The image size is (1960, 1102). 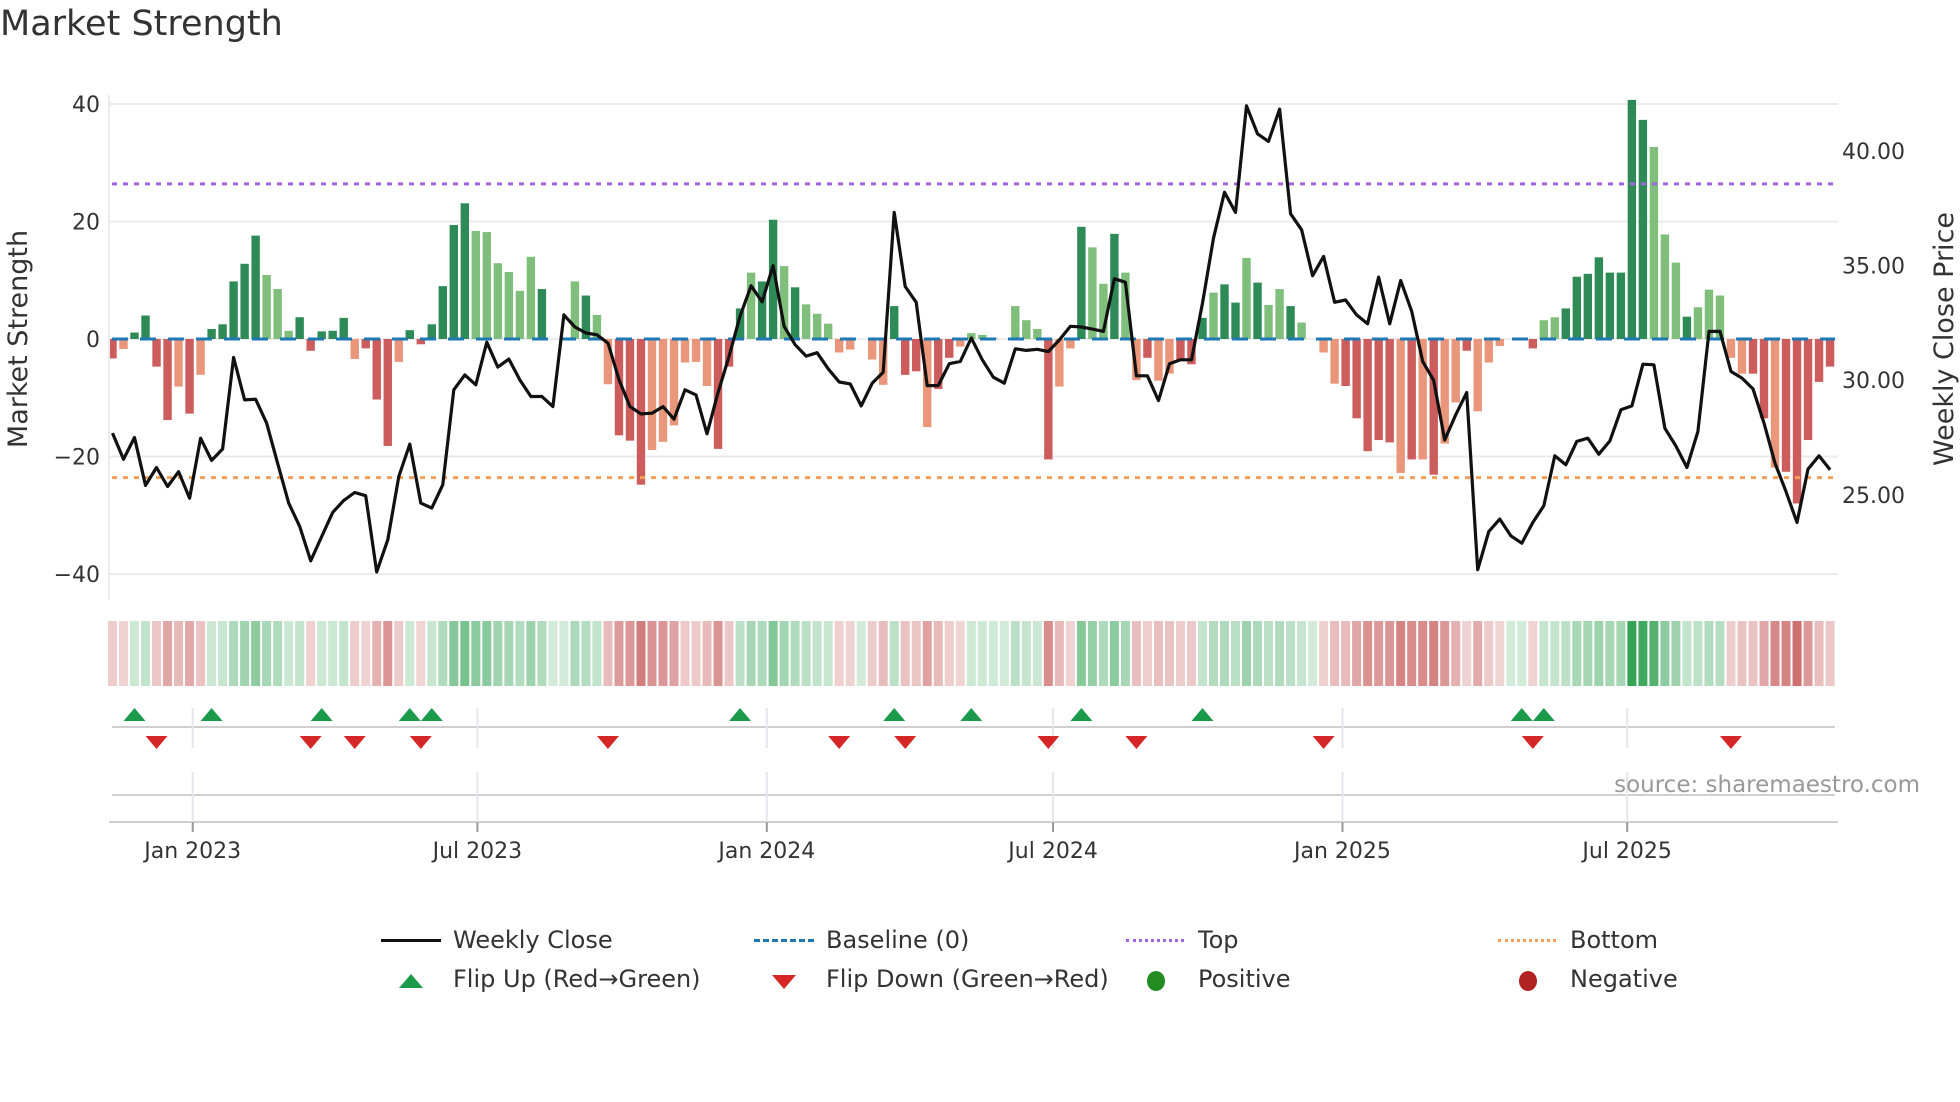 I want to click on flip-markers, so click(x=932, y=728).